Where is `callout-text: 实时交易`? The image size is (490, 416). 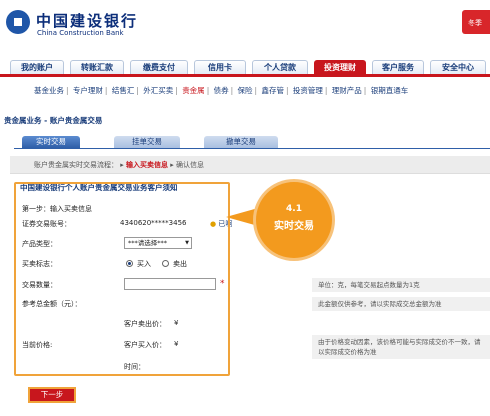
callout-text: 实时交易 is located at coordinates (294, 226).